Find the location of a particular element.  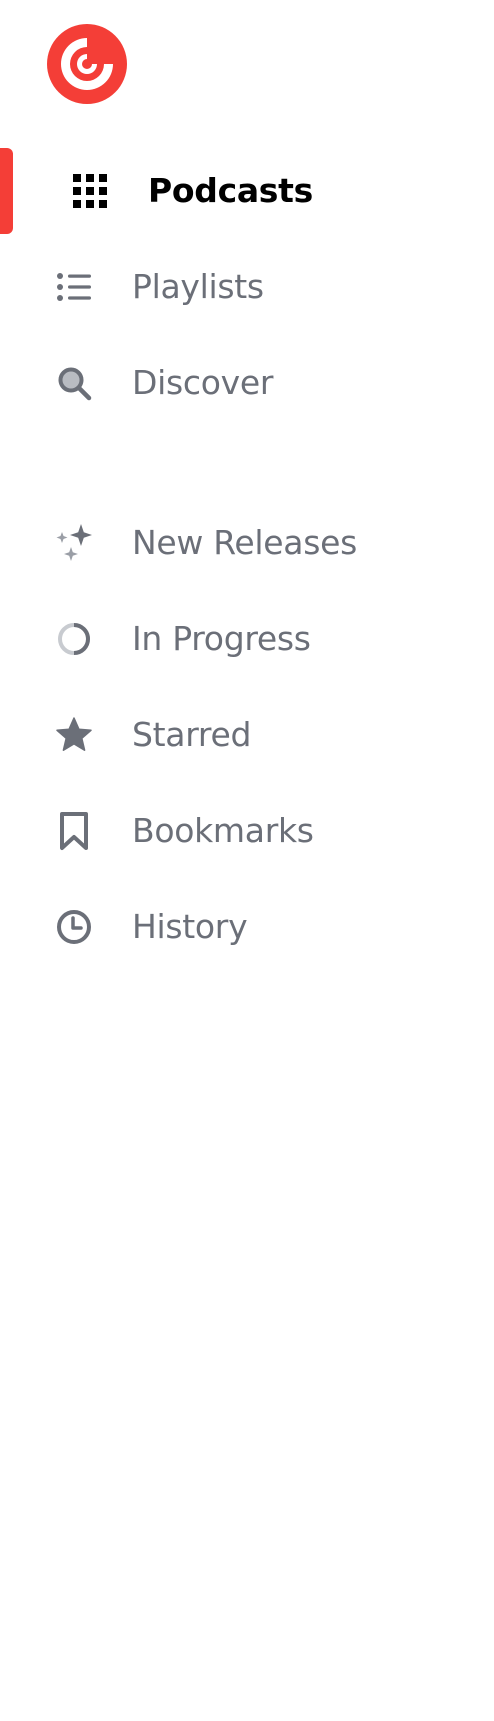

nav-item-bookmarks: Bookmarks is located at coordinates (247, 831).